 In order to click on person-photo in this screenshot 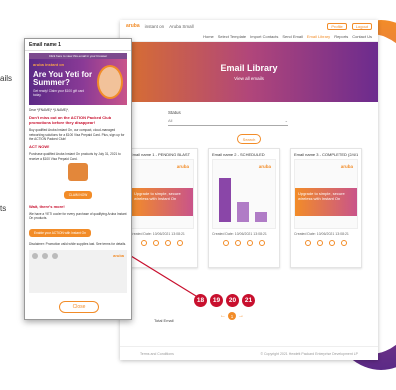, I will do `click(110, 82)`.